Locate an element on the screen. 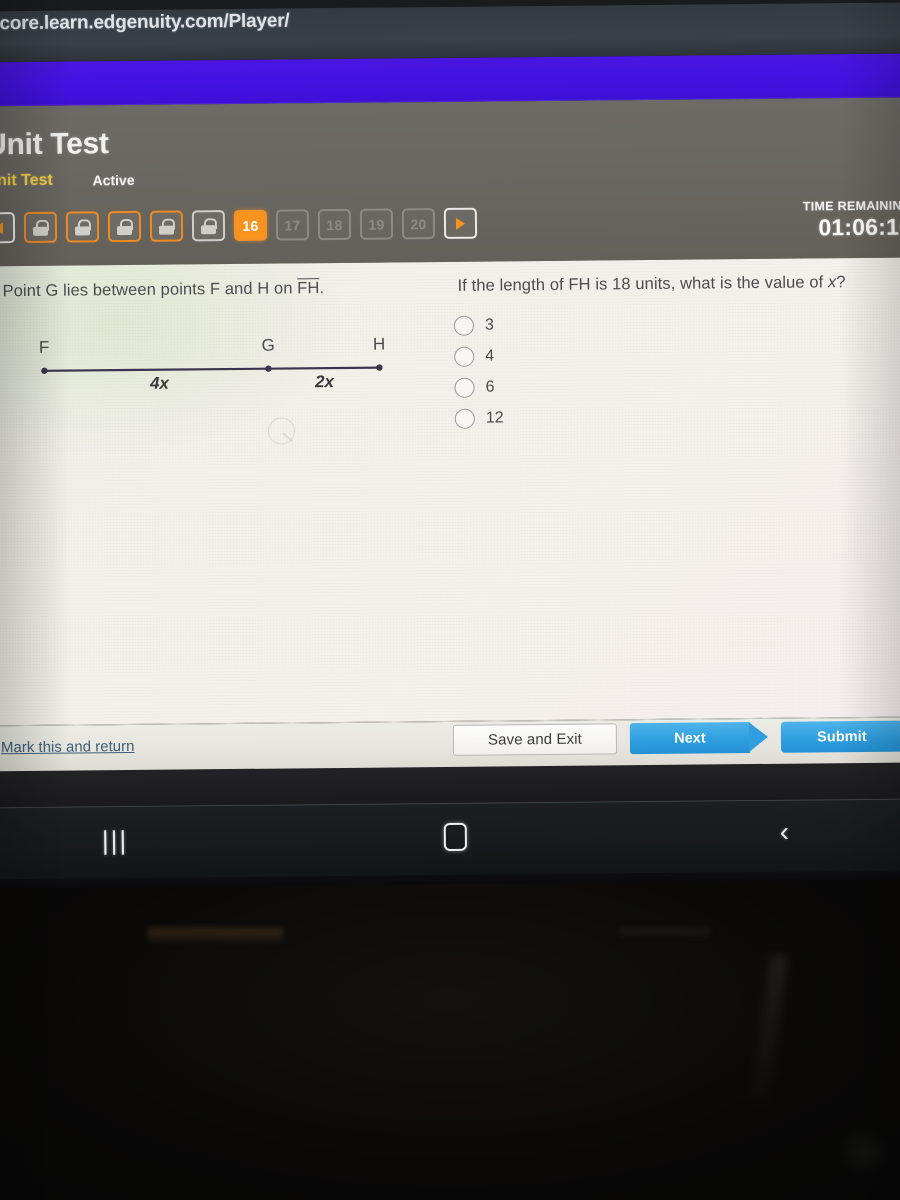  choice-option-1: 3 is located at coordinates (478, 324).